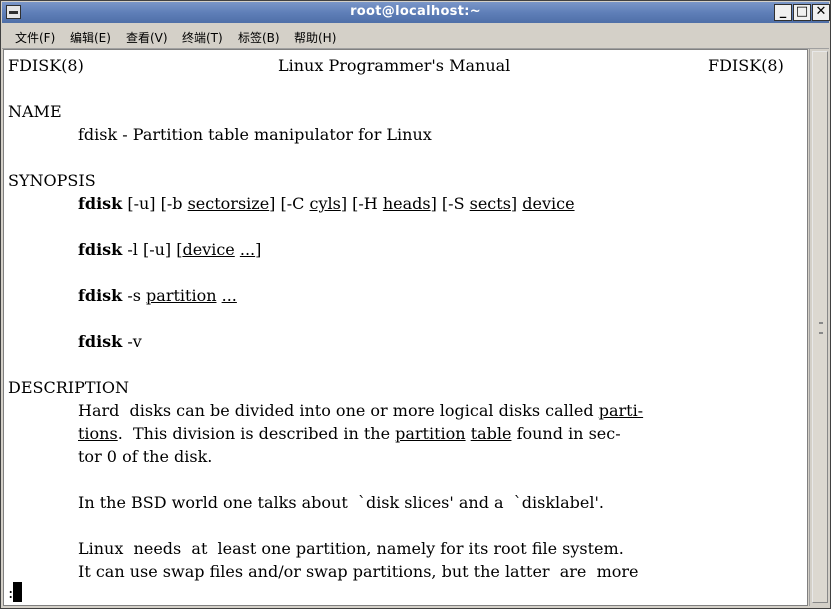  I want to click on menu-bar: 文件(F) 编辑(E) 查看(V) 终端(T) 标签(B) 帮助(H), so click(415, 36).